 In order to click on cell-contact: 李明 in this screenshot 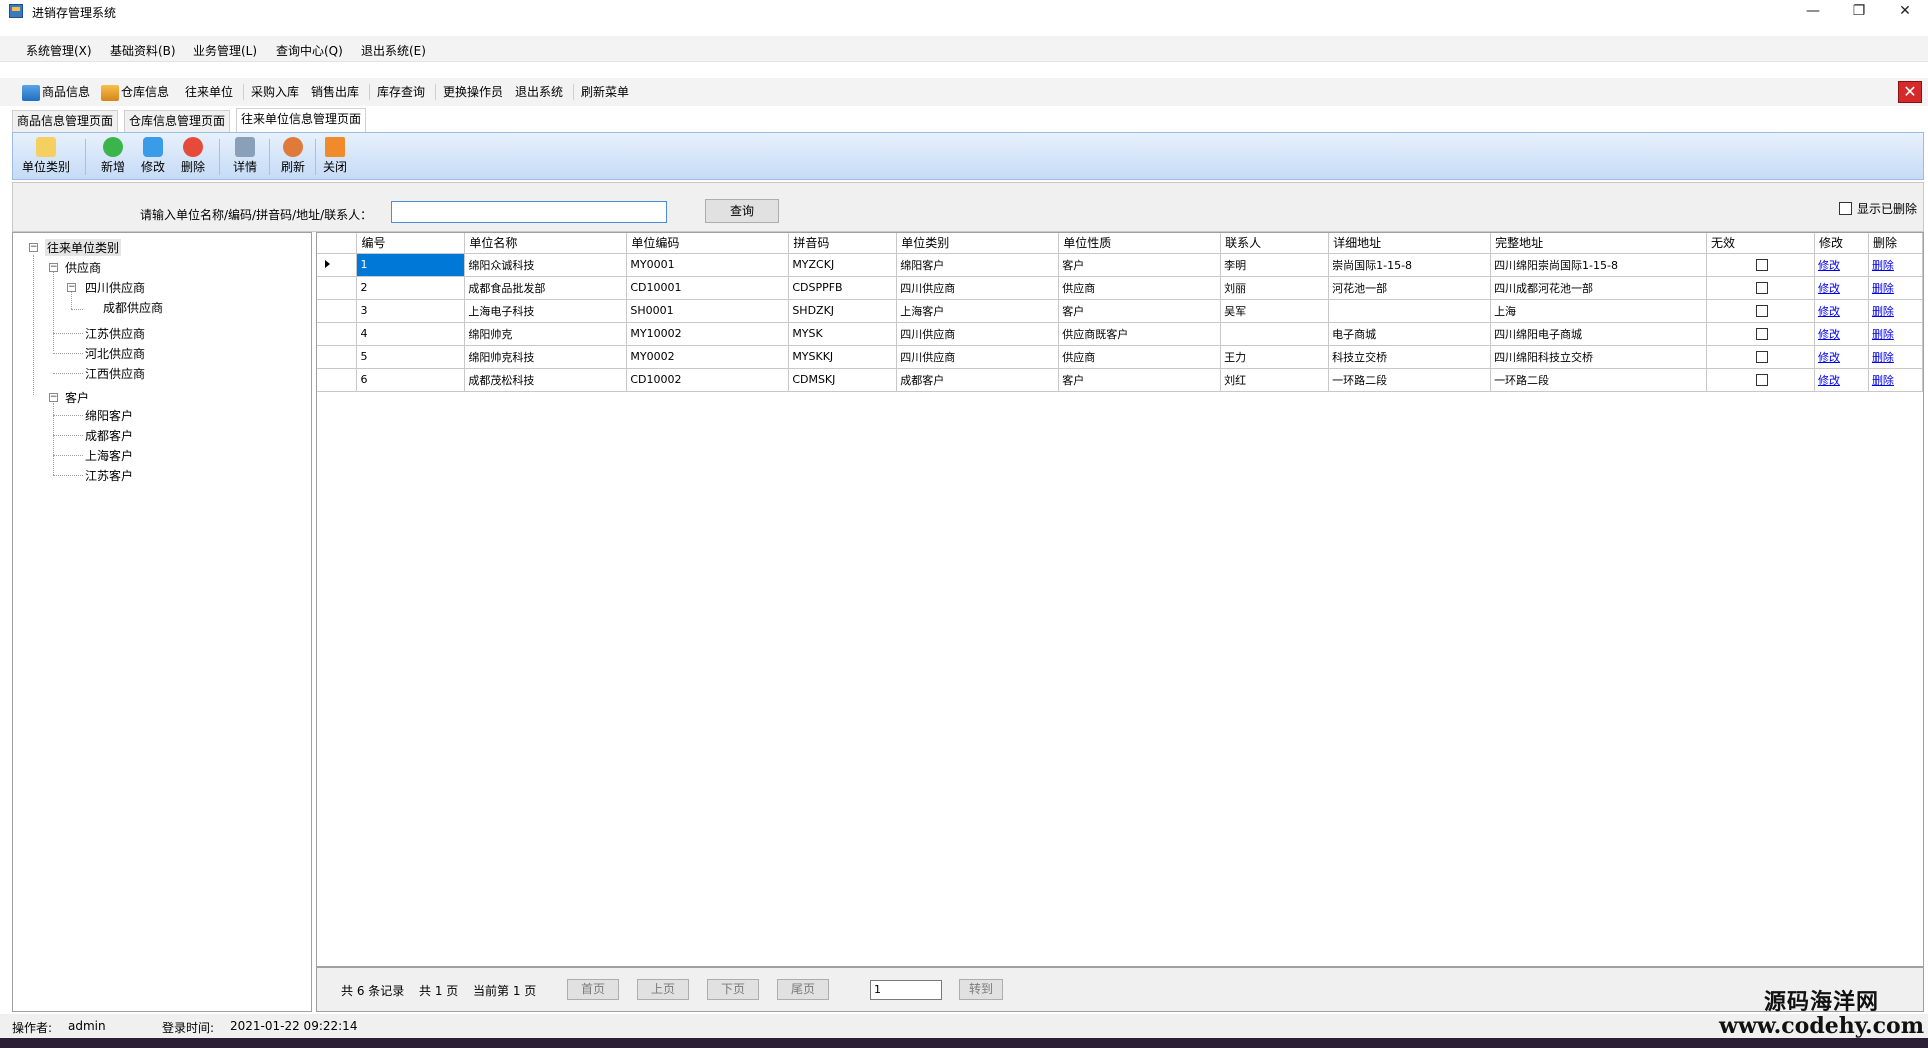, I will do `click(1275, 265)`.